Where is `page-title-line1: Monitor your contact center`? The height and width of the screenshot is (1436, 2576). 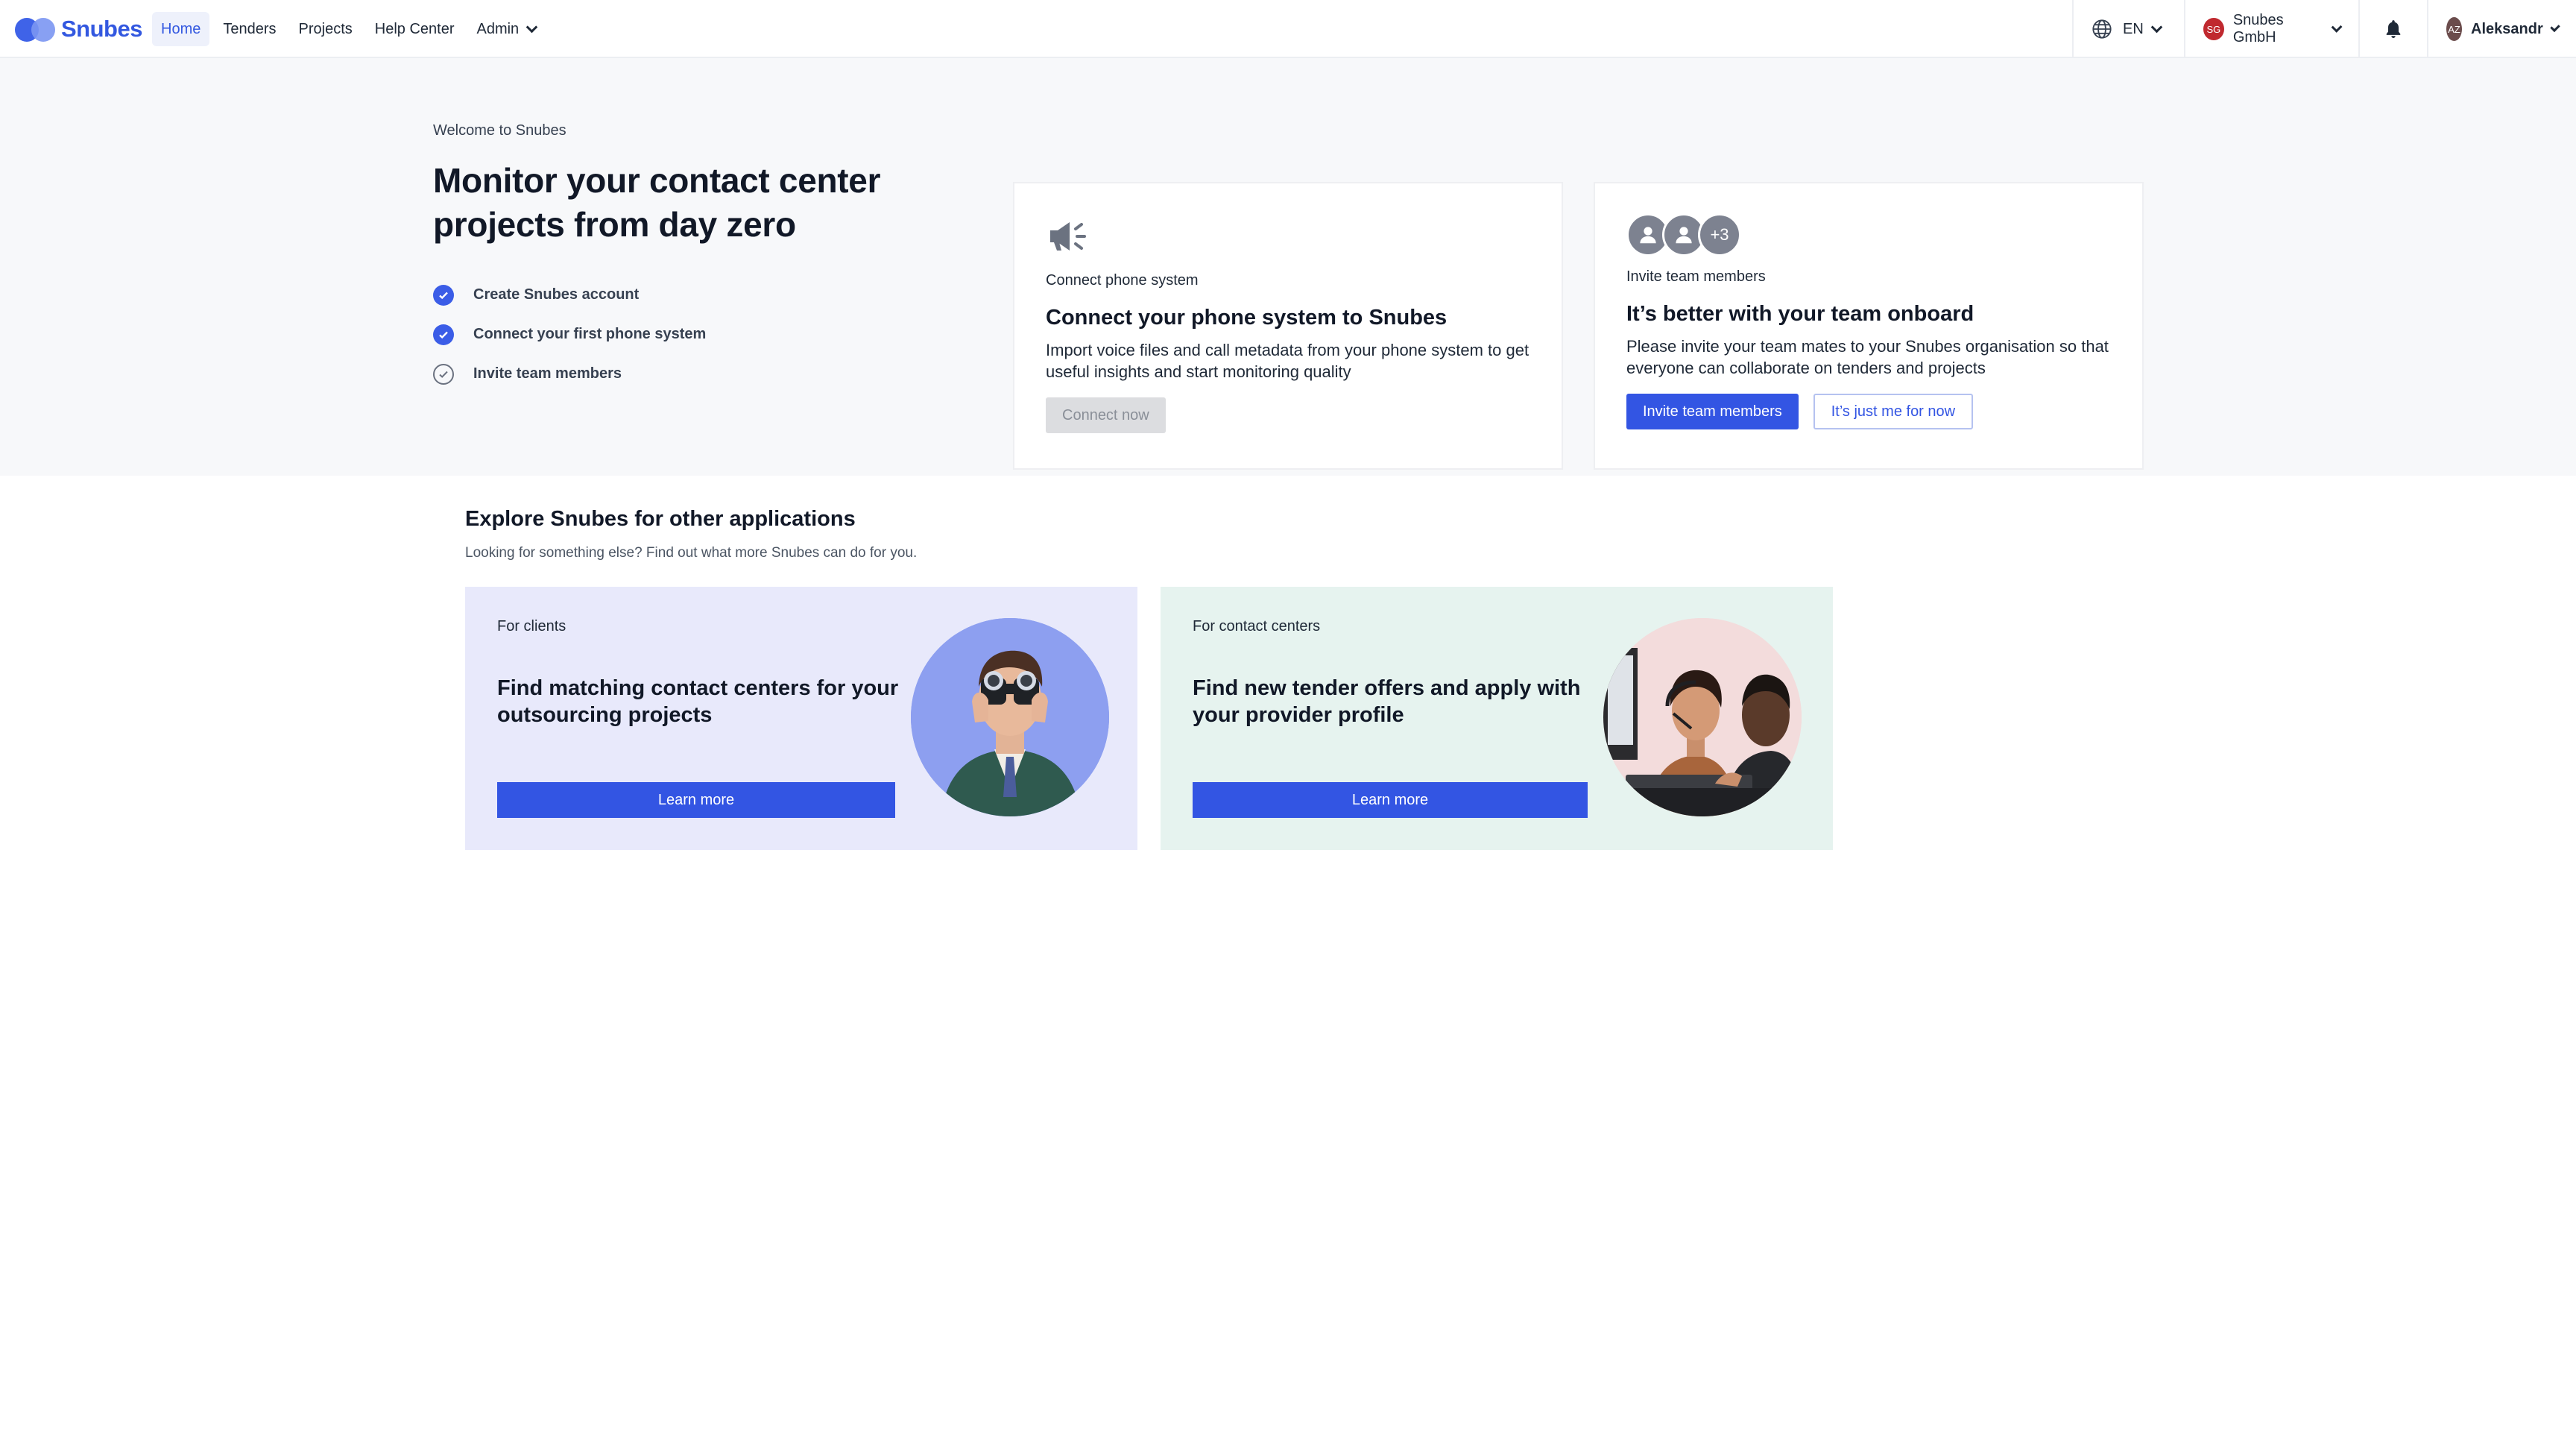
page-title-line1: Monitor your contact center is located at coordinates (657, 180).